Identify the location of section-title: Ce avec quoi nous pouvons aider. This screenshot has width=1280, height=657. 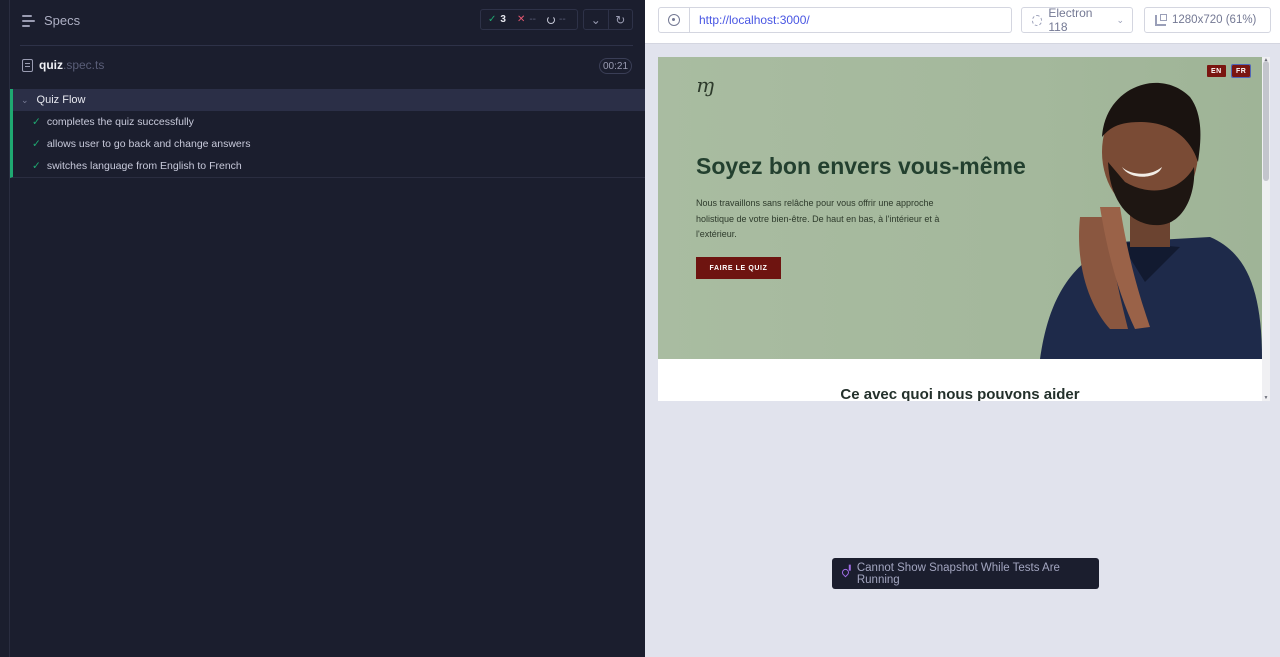
(960, 393).